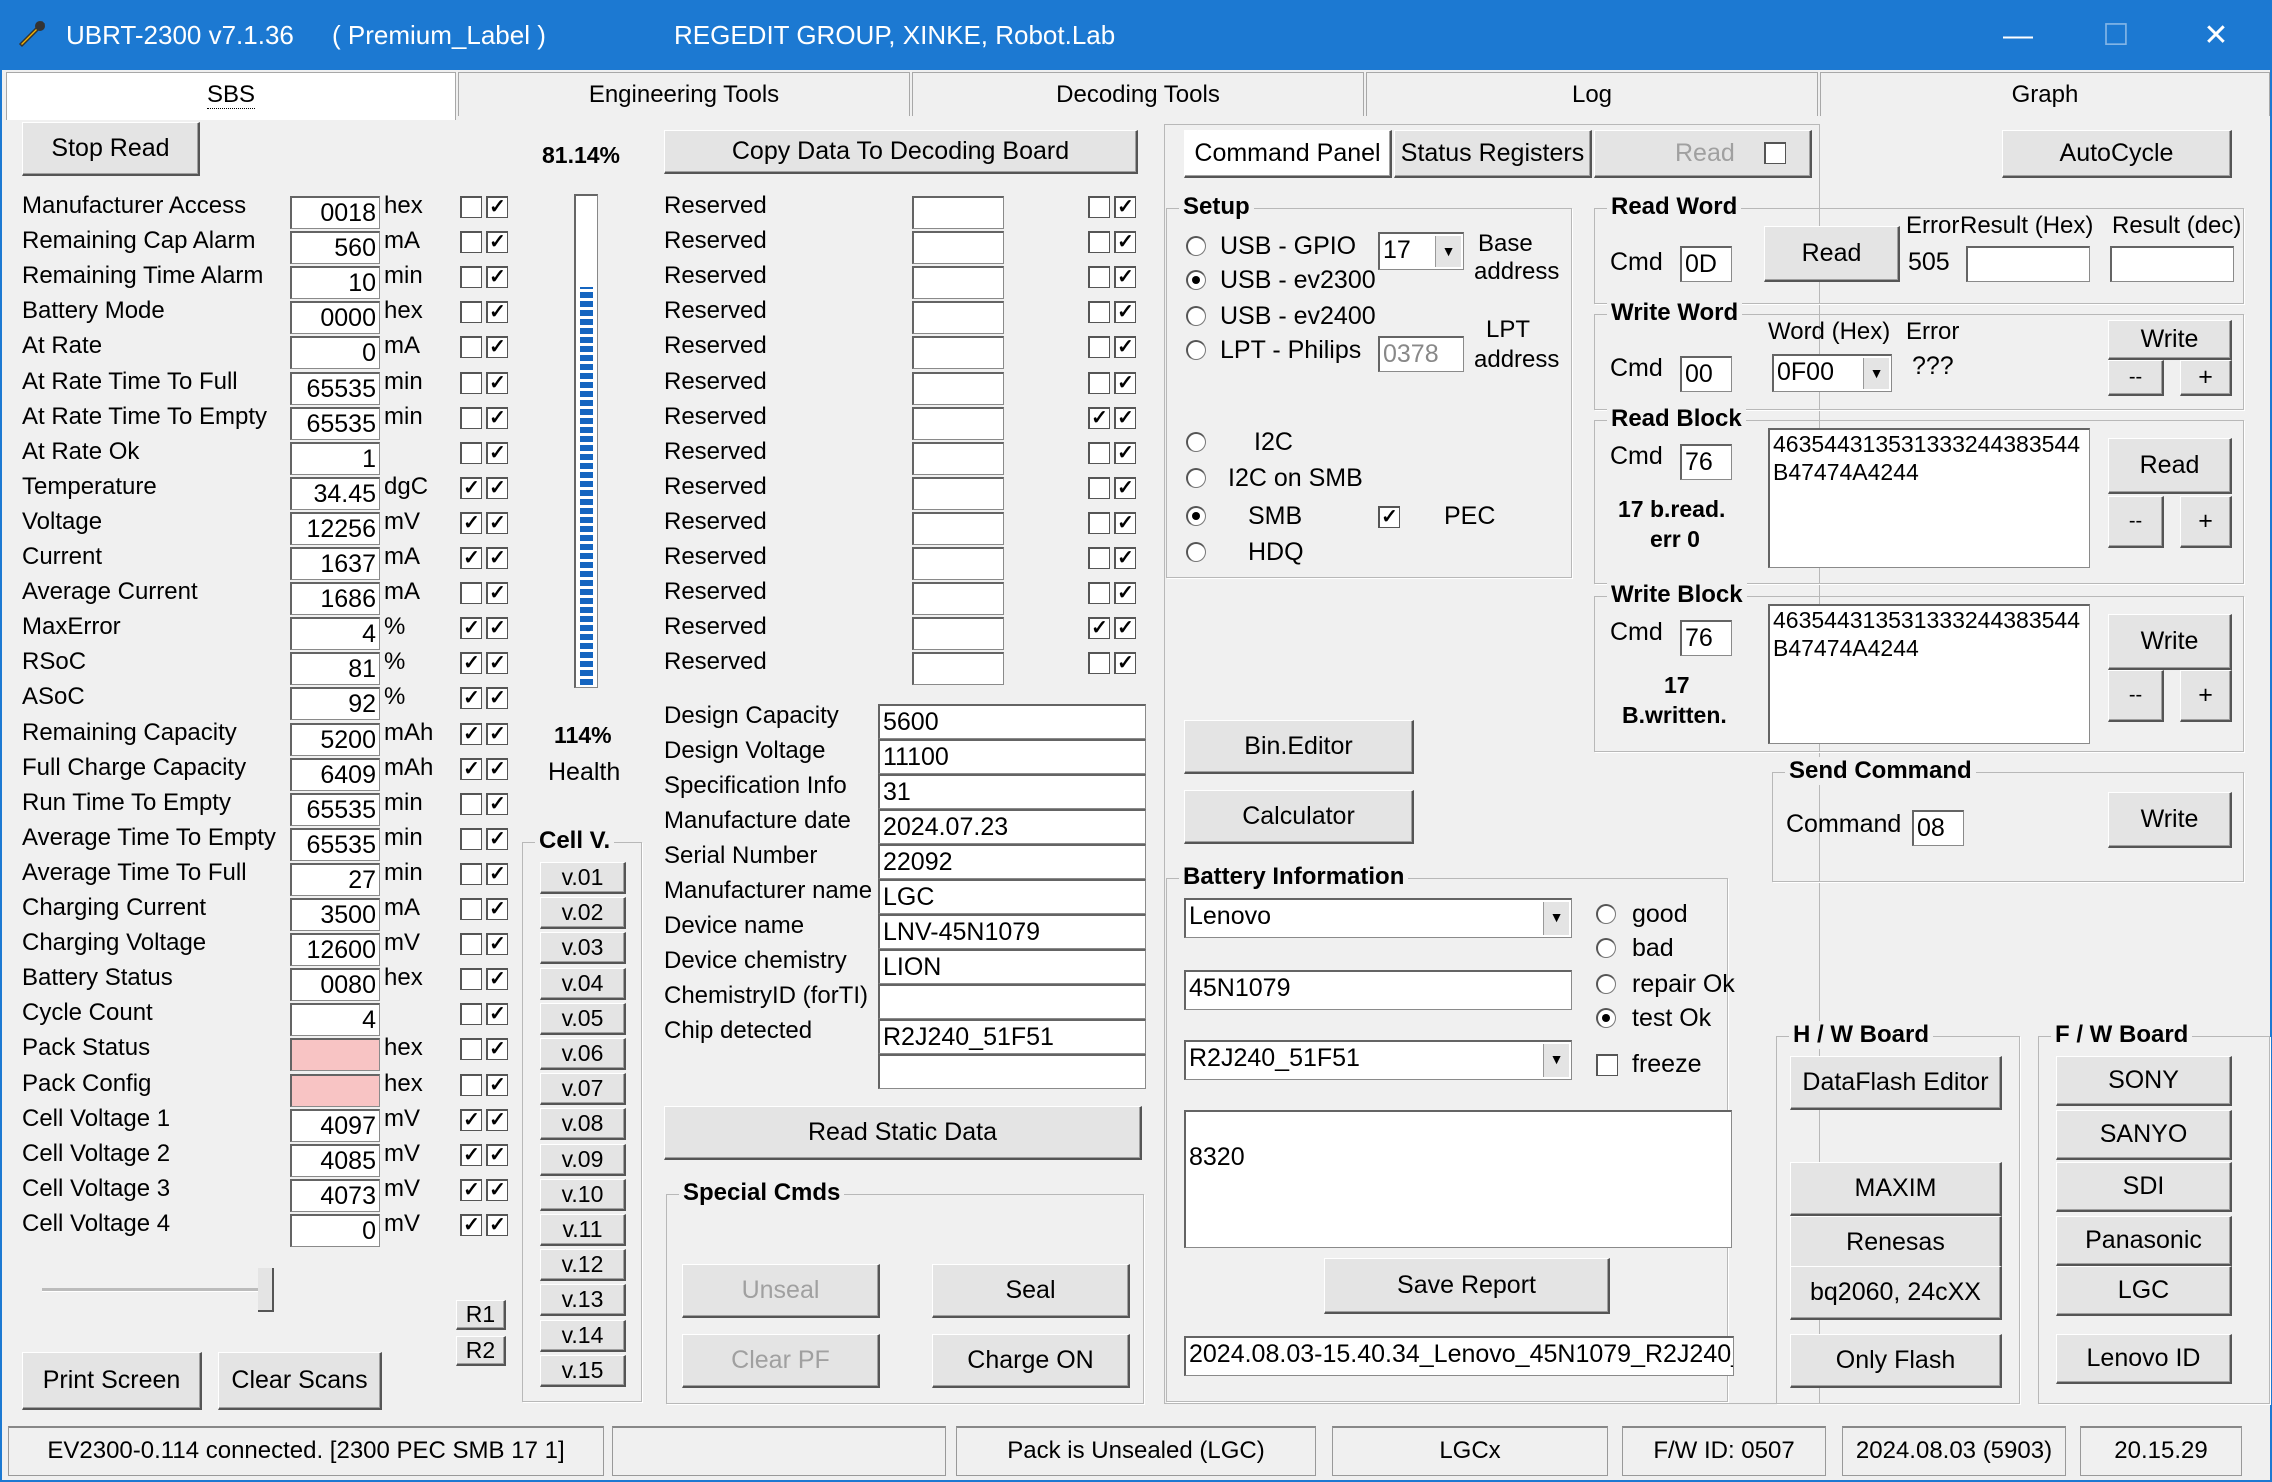  I want to click on rb-data-field: 463544313531333244383544B47474A4244, so click(1929, 498).